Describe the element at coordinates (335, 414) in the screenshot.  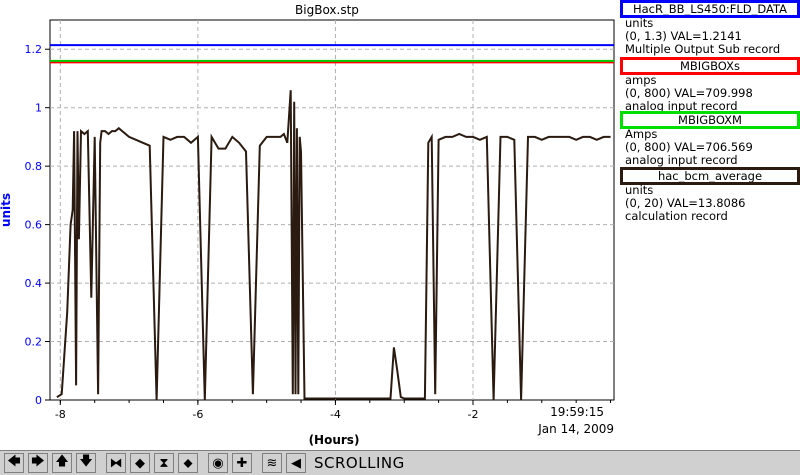
I see `x-tick-label: -4` at that location.